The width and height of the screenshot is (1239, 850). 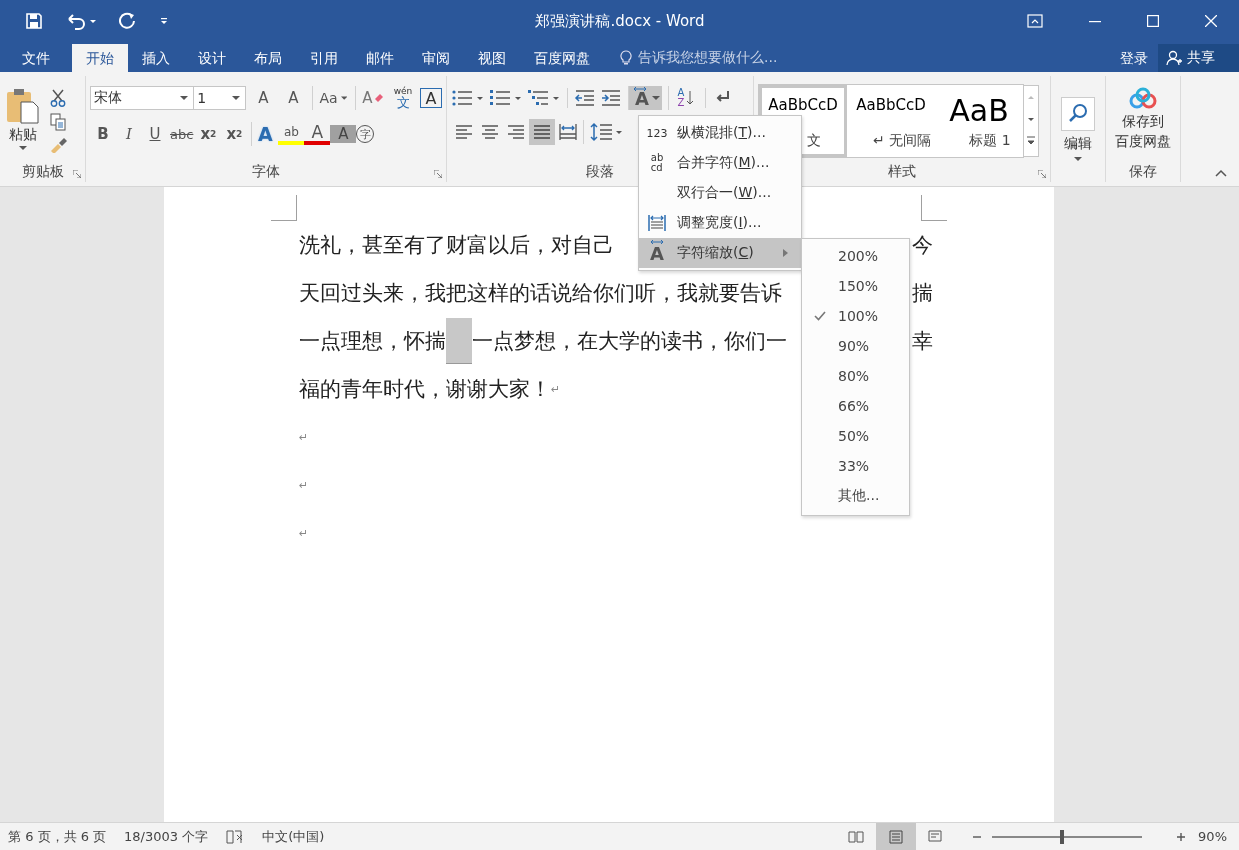 I want to click on document-text: 一点梦想，在大学的读书，你们一, so click(x=629, y=341).